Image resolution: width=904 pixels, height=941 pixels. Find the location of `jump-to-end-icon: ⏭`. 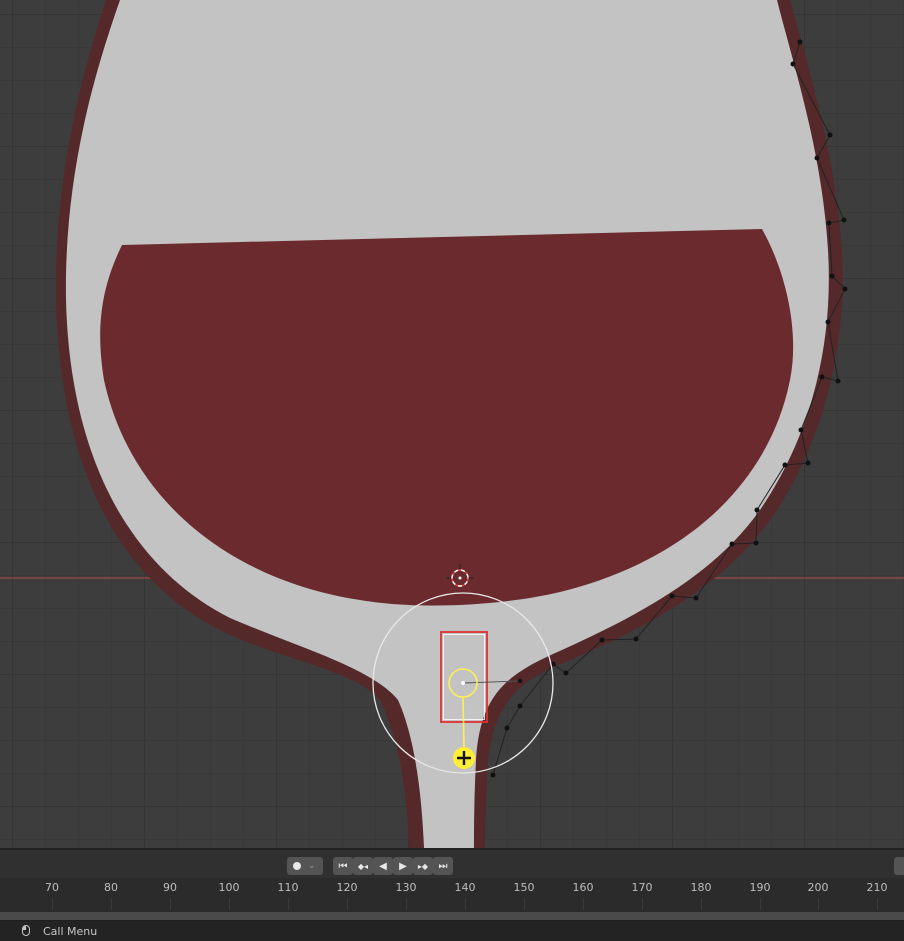

jump-to-end-icon: ⏭ is located at coordinates (443, 866).